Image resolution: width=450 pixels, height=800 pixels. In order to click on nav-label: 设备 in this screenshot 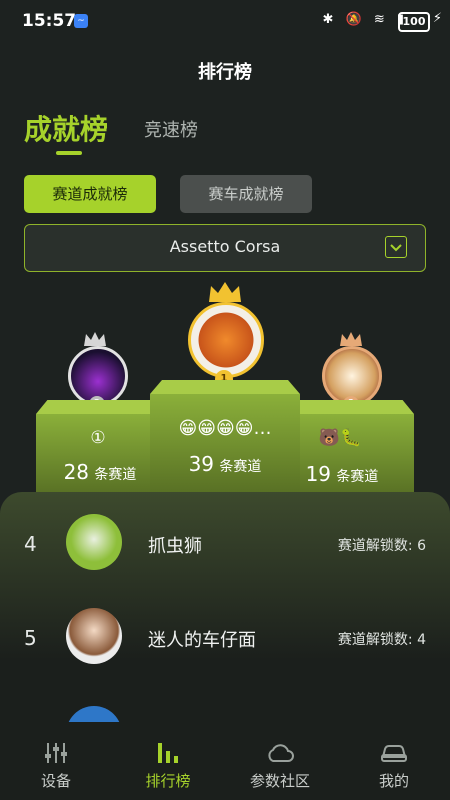, I will do `click(55, 781)`.